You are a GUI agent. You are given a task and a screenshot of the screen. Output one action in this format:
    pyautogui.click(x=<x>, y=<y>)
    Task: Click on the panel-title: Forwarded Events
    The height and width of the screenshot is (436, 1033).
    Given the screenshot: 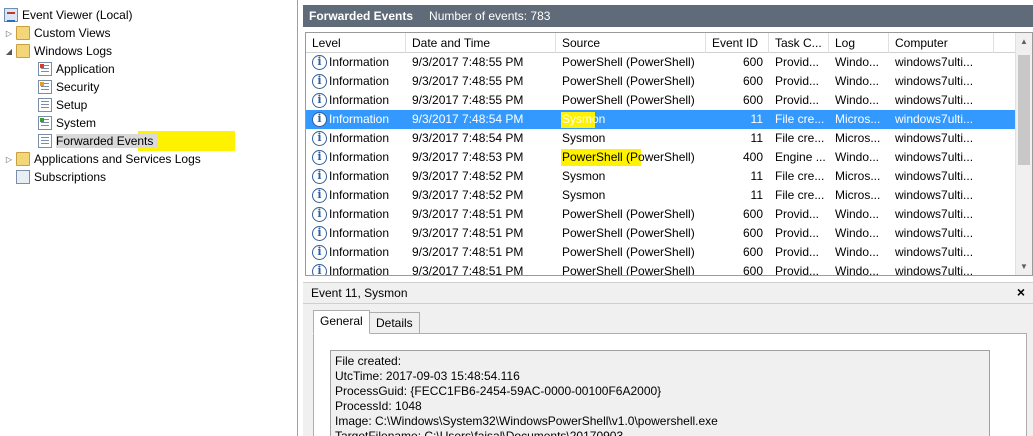 What is the action you would take?
    pyautogui.click(x=361, y=16)
    